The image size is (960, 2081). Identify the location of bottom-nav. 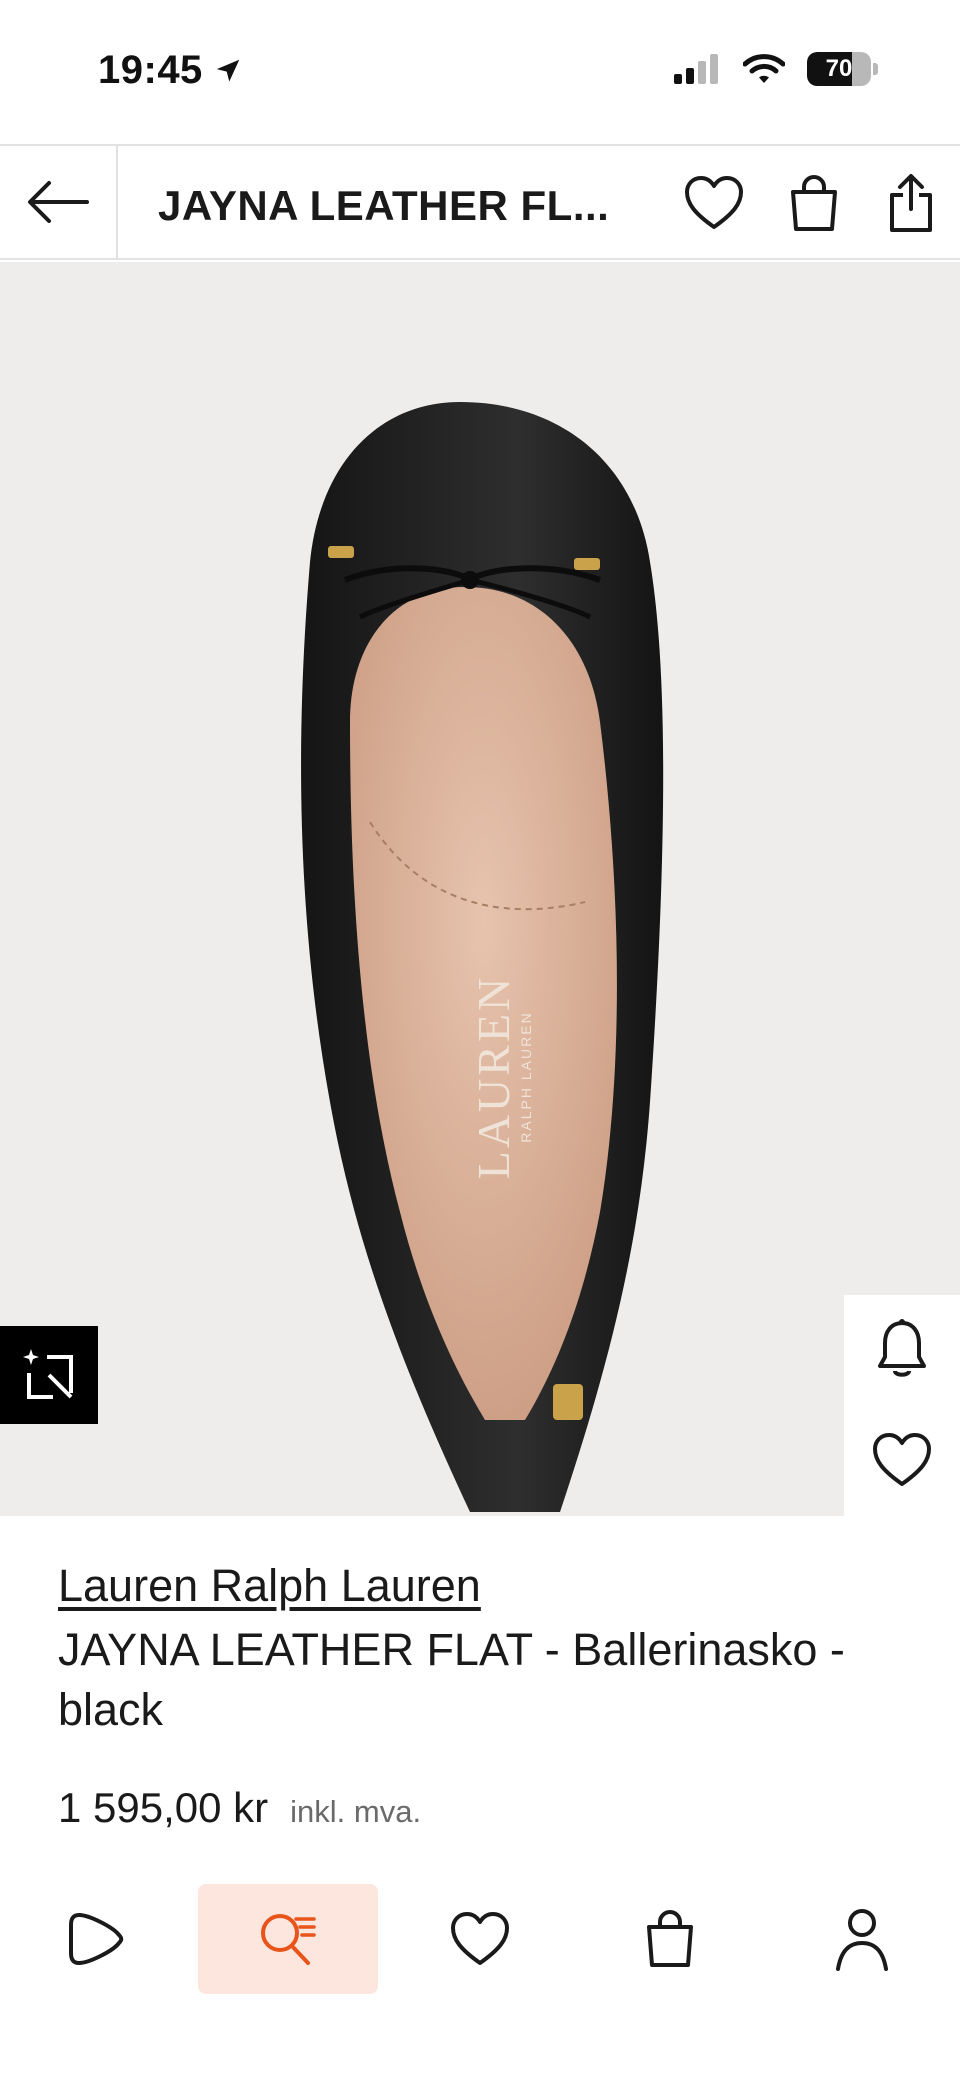
(480, 1975).